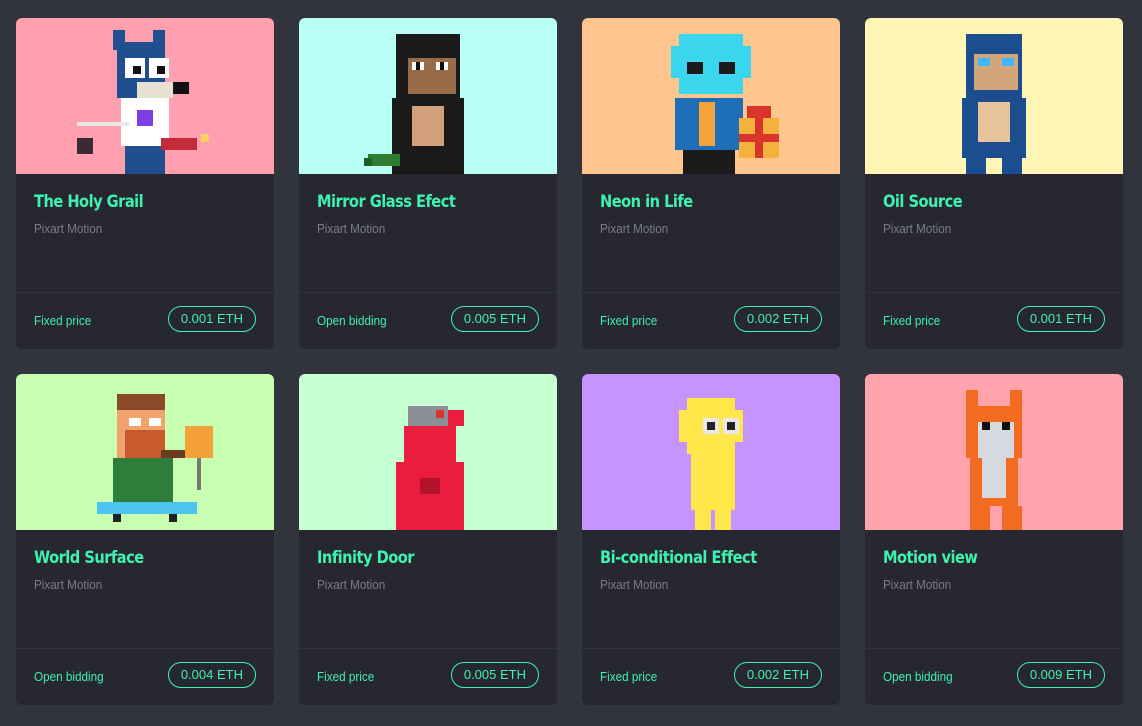  Describe the element at coordinates (386, 202) in the screenshot. I see `nft-title: Mirror Glass Efect` at that location.